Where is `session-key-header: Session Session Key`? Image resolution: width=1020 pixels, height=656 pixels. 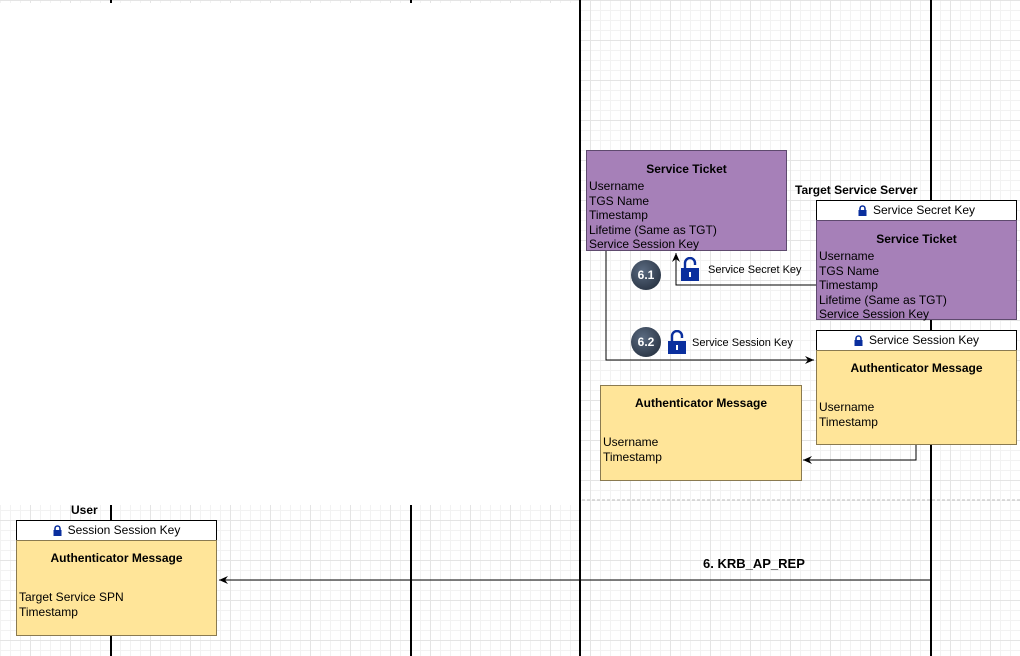
session-key-header: Session Session Key is located at coordinates (116, 530).